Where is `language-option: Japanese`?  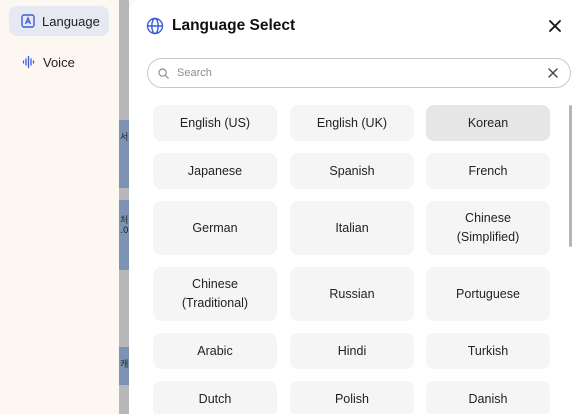 language-option: Japanese is located at coordinates (215, 171).